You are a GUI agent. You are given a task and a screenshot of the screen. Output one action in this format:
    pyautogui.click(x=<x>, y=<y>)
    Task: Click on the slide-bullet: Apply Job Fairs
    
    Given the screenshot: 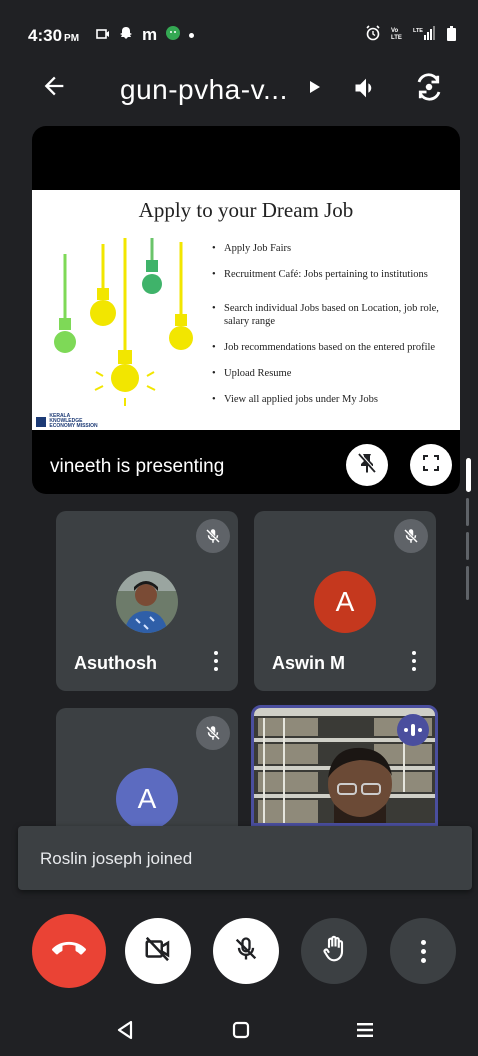 What is the action you would take?
    pyautogui.click(x=332, y=248)
    